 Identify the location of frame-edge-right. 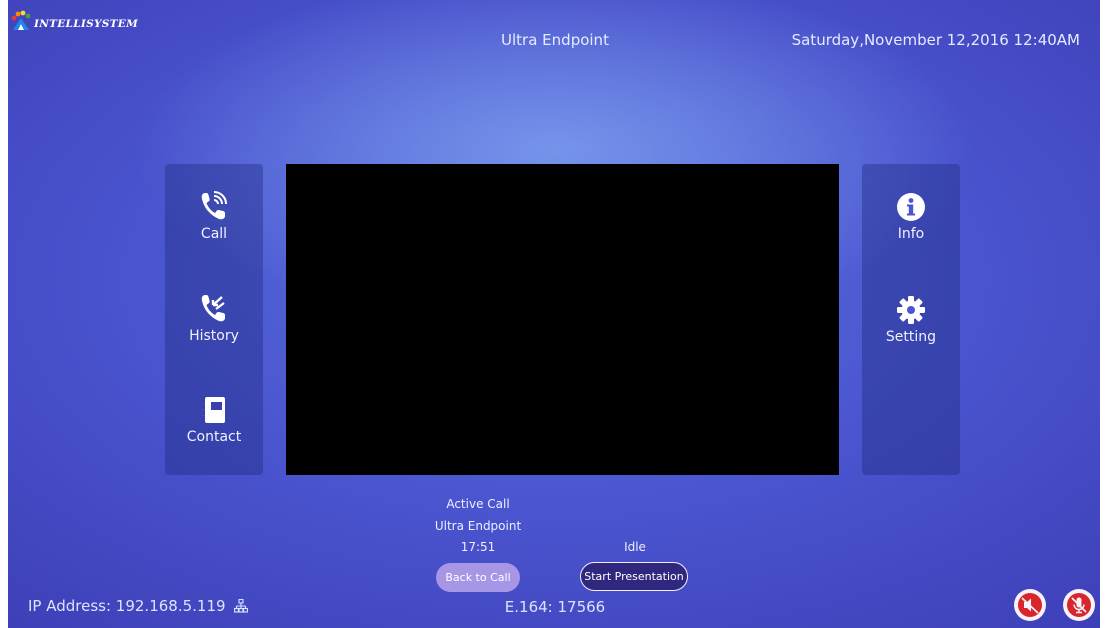
(1105, 314).